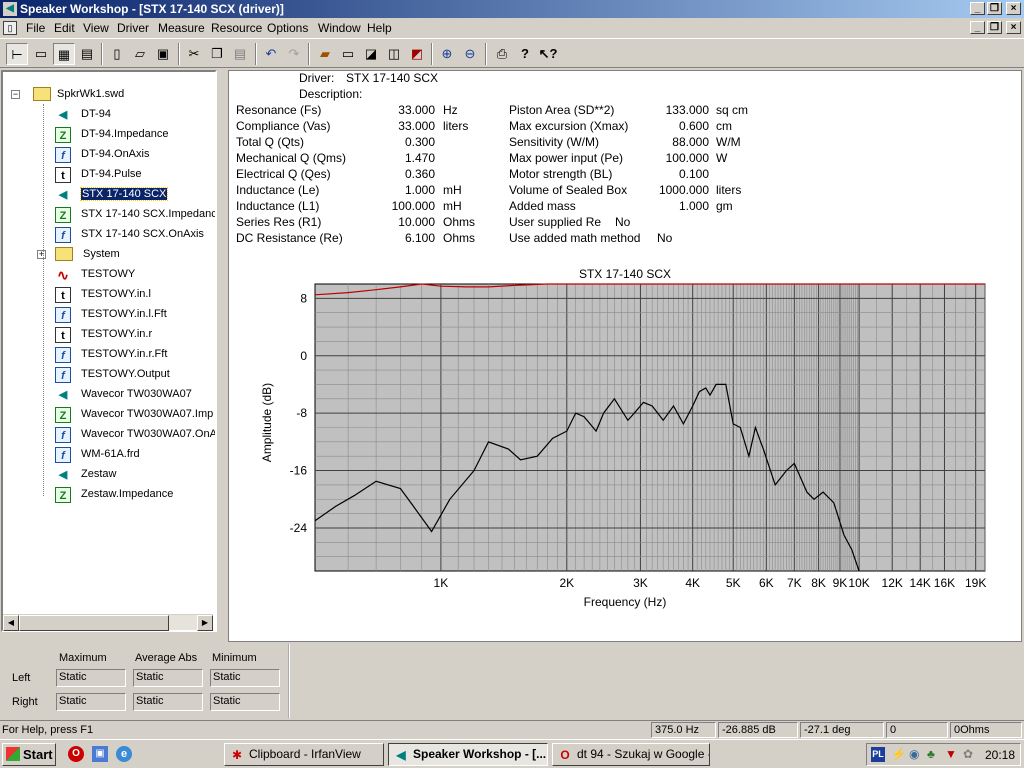 The width and height of the screenshot is (1024, 768). Describe the element at coordinates (217, 54) in the screenshot. I see `copy-icon: ❐` at that location.